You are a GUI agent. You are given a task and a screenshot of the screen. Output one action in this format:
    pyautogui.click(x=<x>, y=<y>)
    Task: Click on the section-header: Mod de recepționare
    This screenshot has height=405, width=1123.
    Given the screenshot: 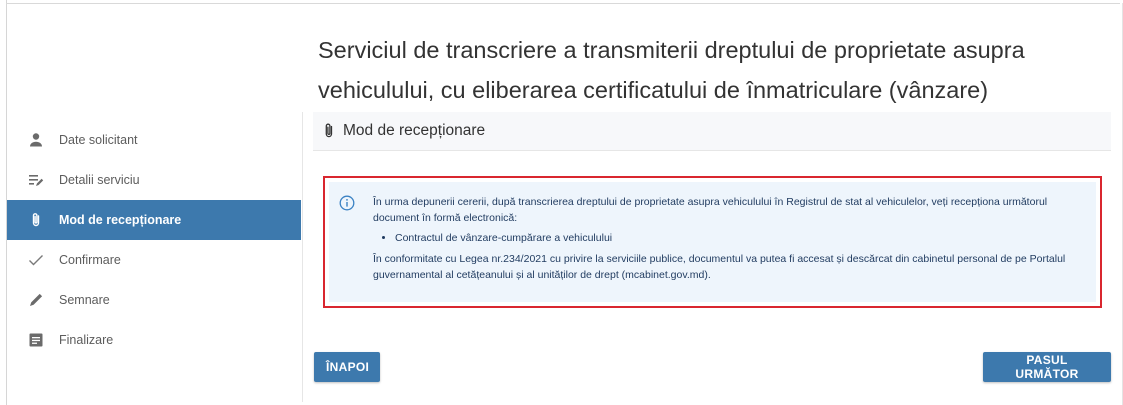 What is the action you would take?
    pyautogui.click(x=712, y=131)
    